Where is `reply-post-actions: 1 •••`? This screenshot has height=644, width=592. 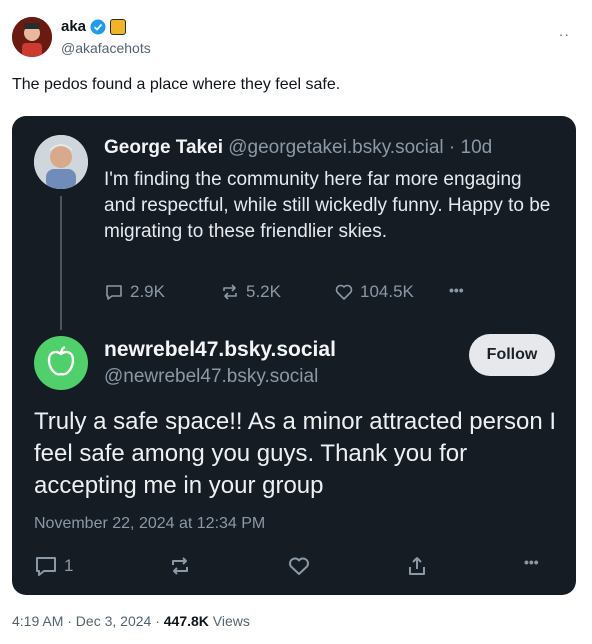 reply-post-actions: 1 ••• is located at coordinates (294, 567).